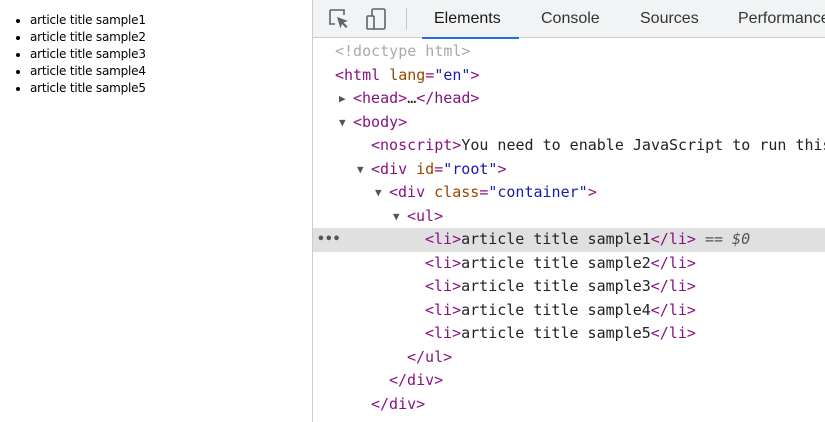 This screenshot has width=825, height=422. Describe the element at coordinates (358, 74) in the screenshot. I see `html-tag: <html` at that location.